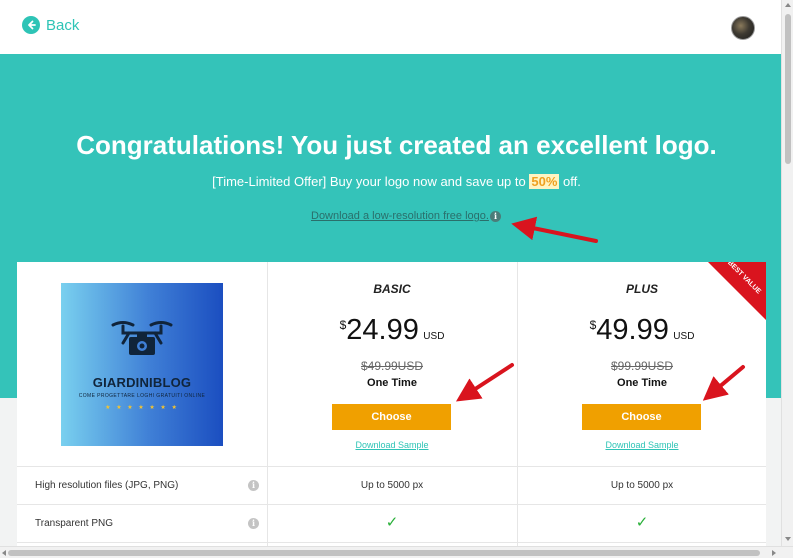 The height and width of the screenshot is (558, 793). What do you see at coordinates (382, 330) in the screenshot?
I see `price-amount: 24.99` at bounding box center [382, 330].